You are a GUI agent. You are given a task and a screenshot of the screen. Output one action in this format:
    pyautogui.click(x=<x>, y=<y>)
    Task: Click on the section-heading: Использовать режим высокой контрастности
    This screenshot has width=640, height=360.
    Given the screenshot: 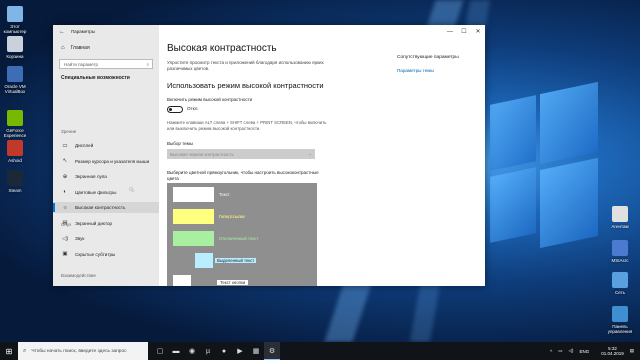 What is the action you would take?
    pyautogui.click(x=245, y=85)
    